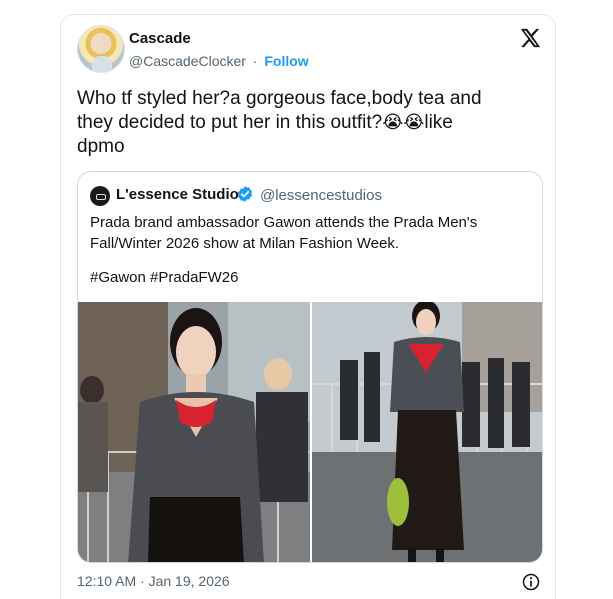  Describe the element at coordinates (100, 196) in the screenshot. I see `quoted-author-avatar` at that location.